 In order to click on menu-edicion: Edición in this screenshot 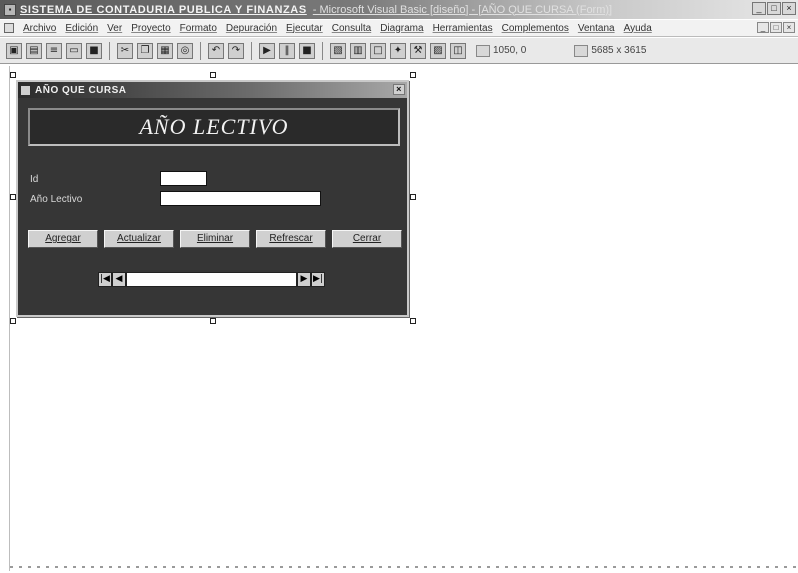, I will do `click(81, 28)`.